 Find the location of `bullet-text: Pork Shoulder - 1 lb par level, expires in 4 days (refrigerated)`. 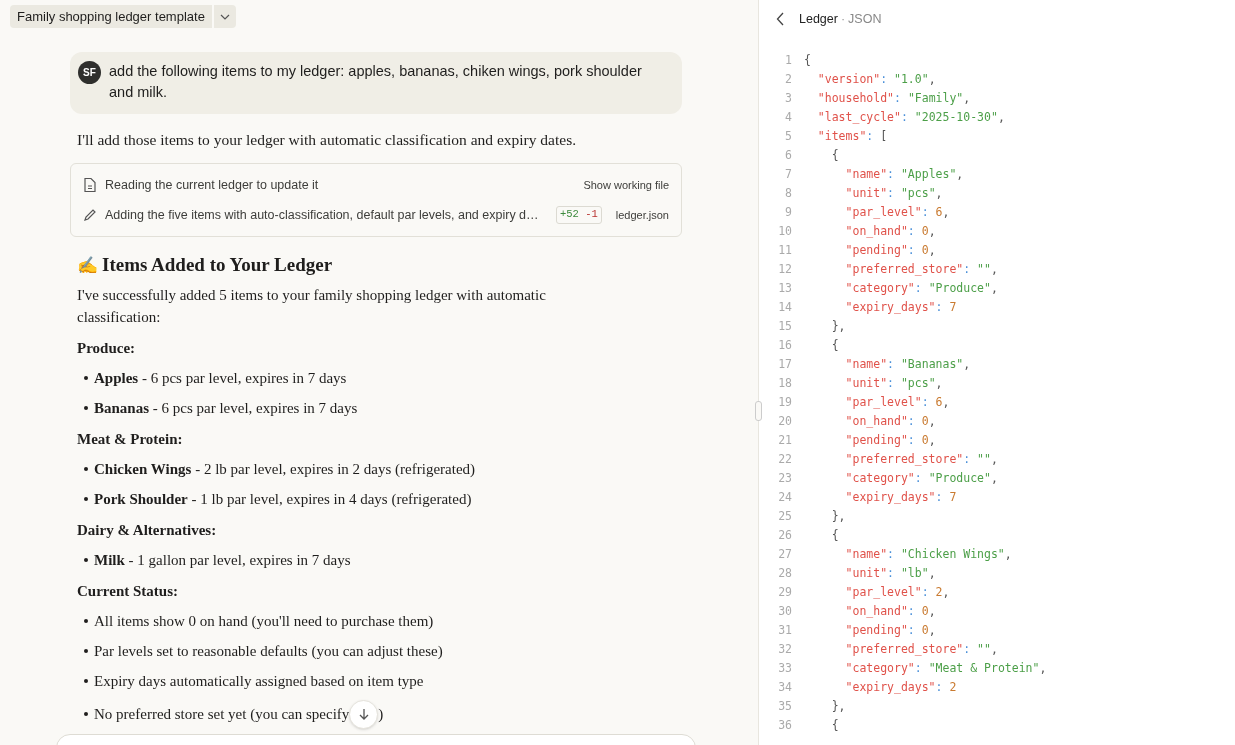

bullet-text: Pork Shoulder - 1 lb par level, expires in 4 days (refrigerated) is located at coordinates (283, 499).